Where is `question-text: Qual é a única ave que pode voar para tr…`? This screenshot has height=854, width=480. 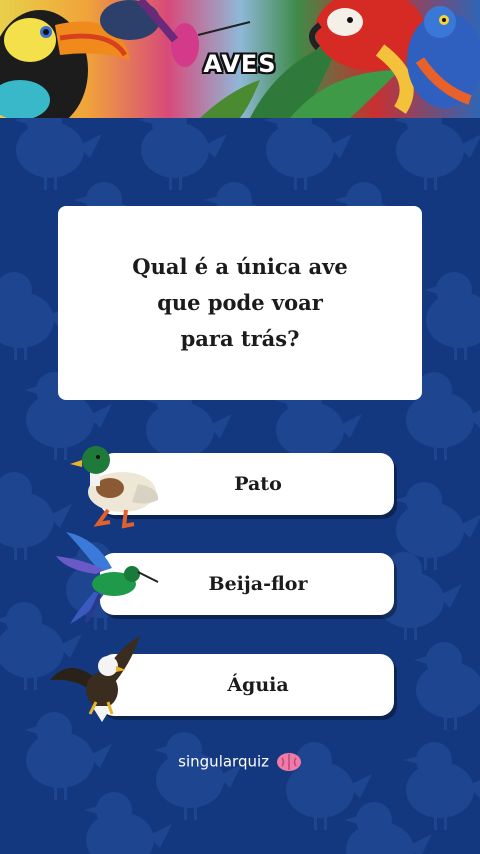
question-text: Qual é a única ave que pode voar para tr… is located at coordinates (240, 302).